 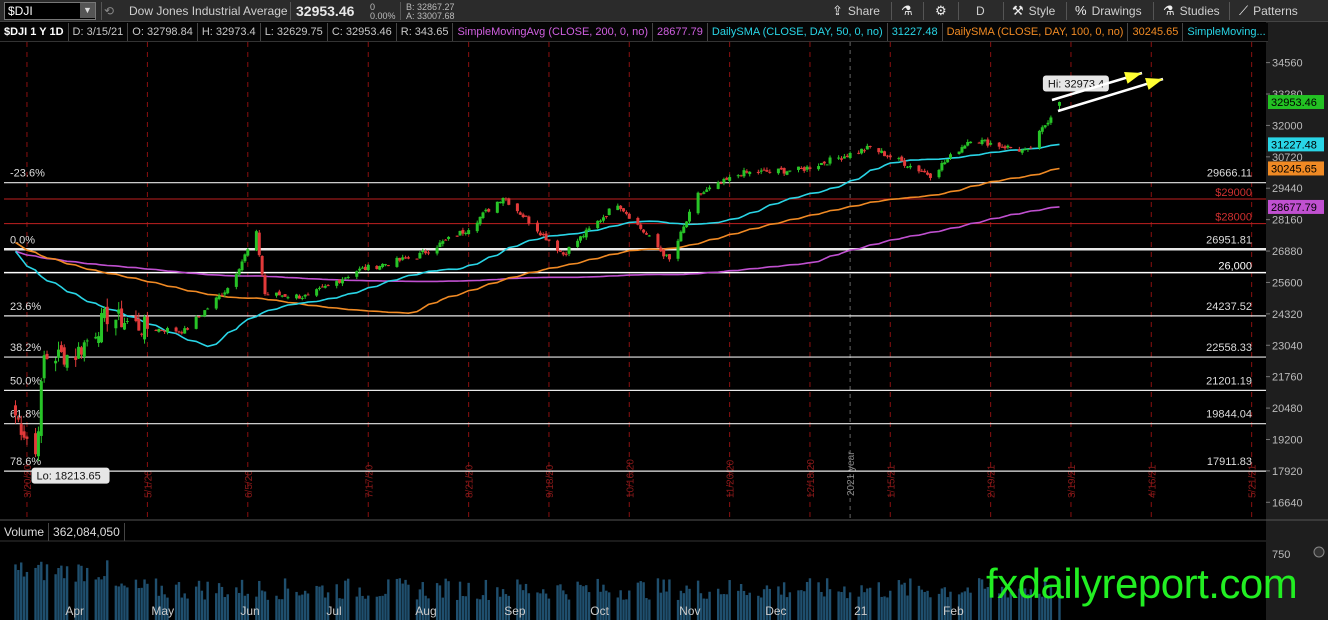 I want to click on volume-header: Volume 362,084,050, so click(x=62, y=532).